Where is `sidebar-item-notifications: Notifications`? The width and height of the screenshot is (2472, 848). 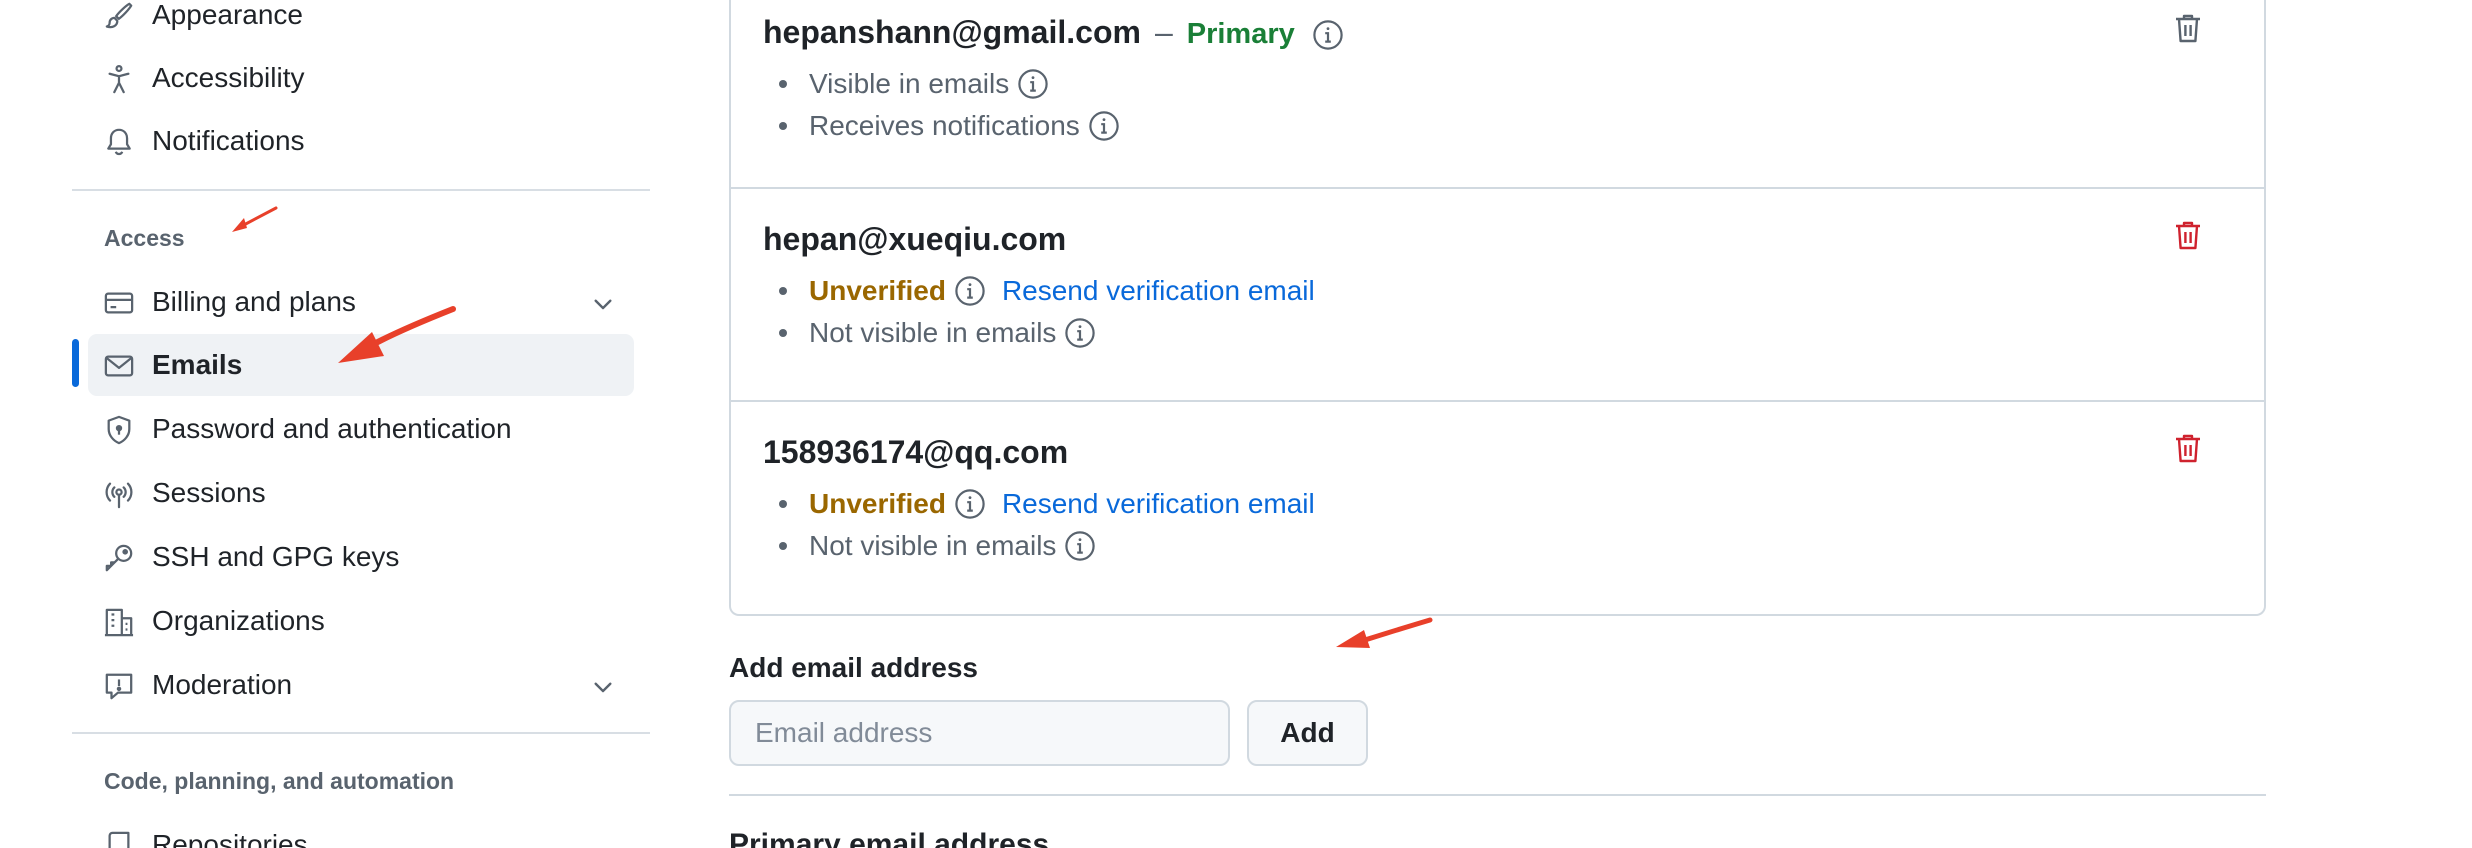 sidebar-item-notifications: Notifications is located at coordinates (361, 141).